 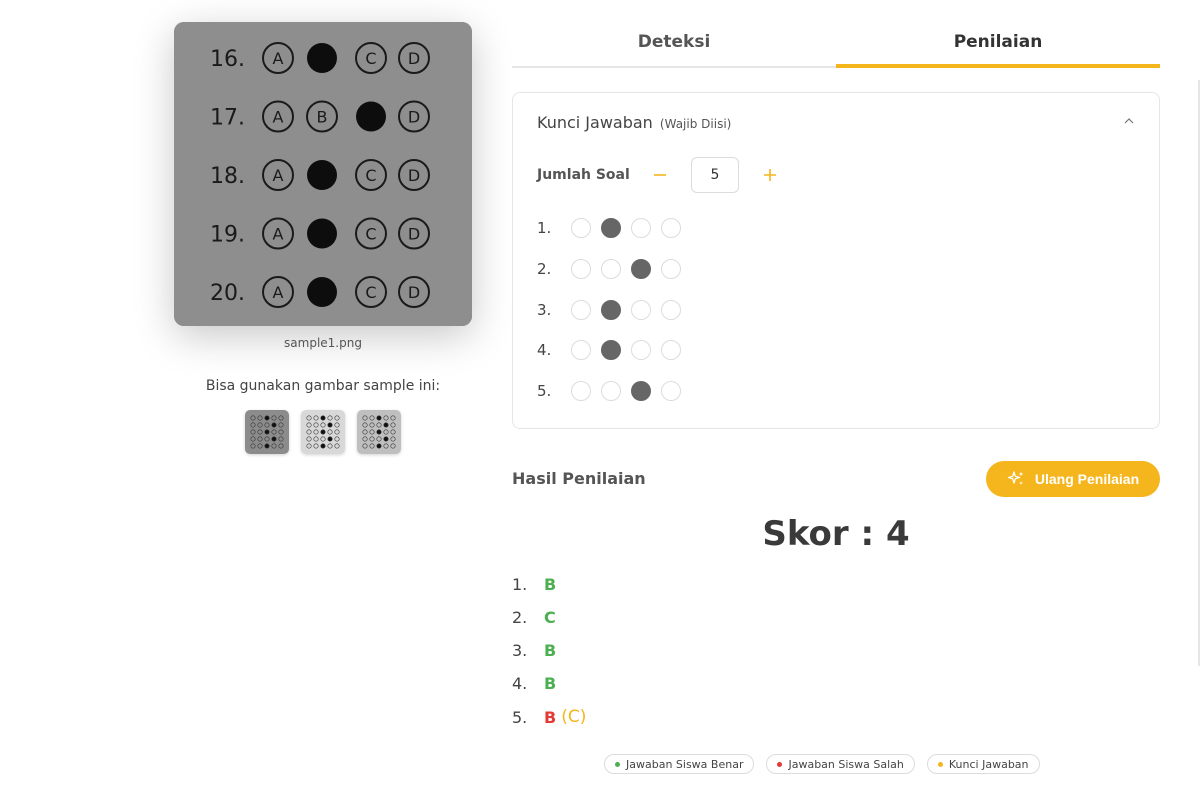 What do you see at coordinates (520, 717) in the screenshot?
I see `result-row-number: 5.` at bounding box center [520, 717].